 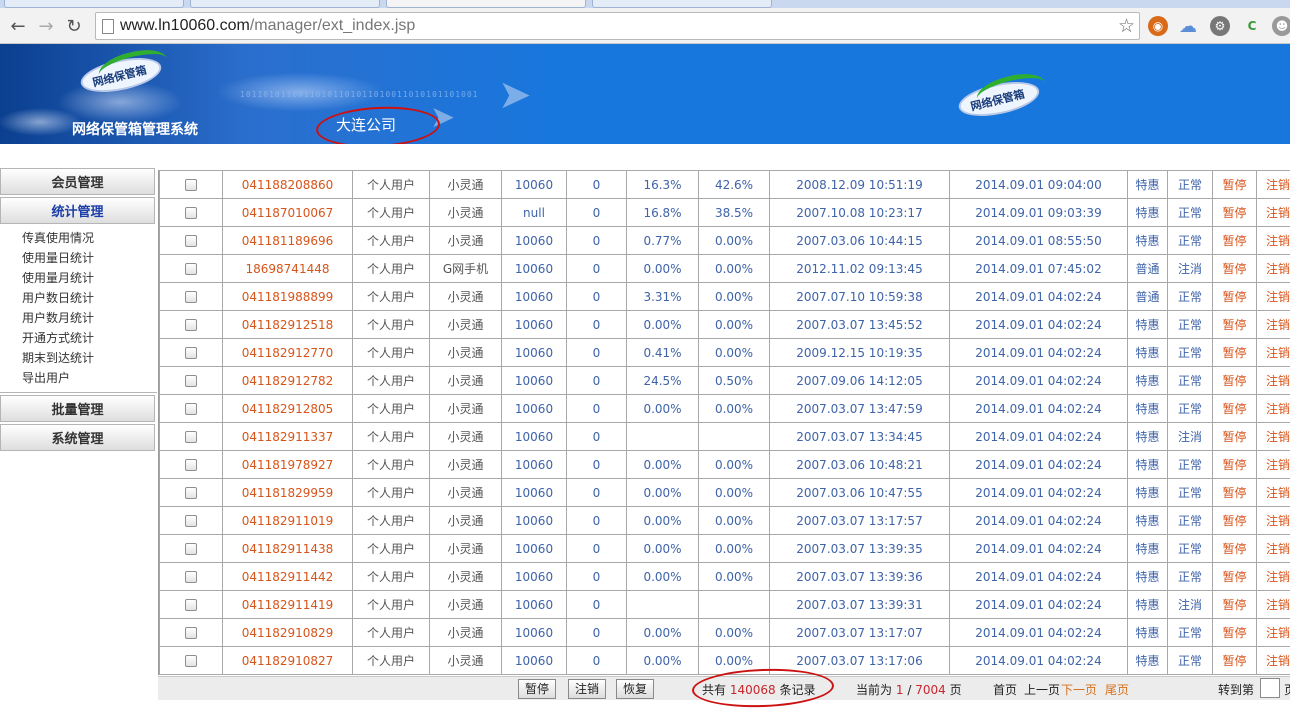 I want to click on back-arrow-icon: ←, so click(x=18, y=26).